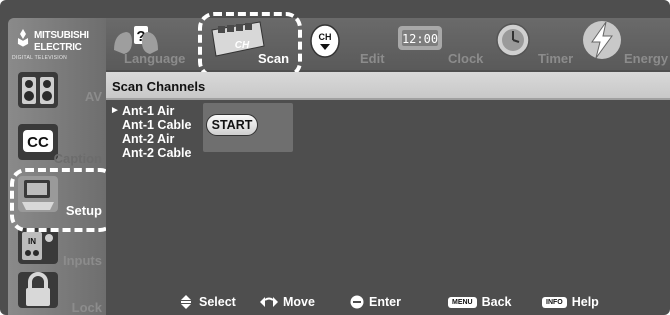 This screenshot has height=315, width=670. What do you see at coordinates (157, 153) in the screenshot?
I see `list-item-label: Ant-2 Cable` at bounding box center [157, 153].